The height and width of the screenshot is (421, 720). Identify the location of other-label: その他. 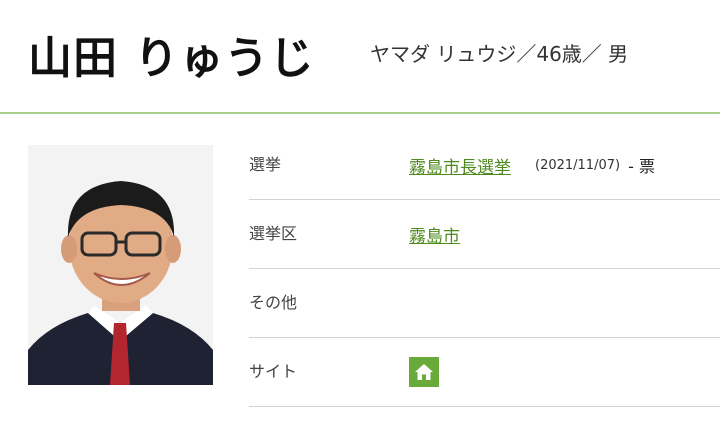
(273, 302).